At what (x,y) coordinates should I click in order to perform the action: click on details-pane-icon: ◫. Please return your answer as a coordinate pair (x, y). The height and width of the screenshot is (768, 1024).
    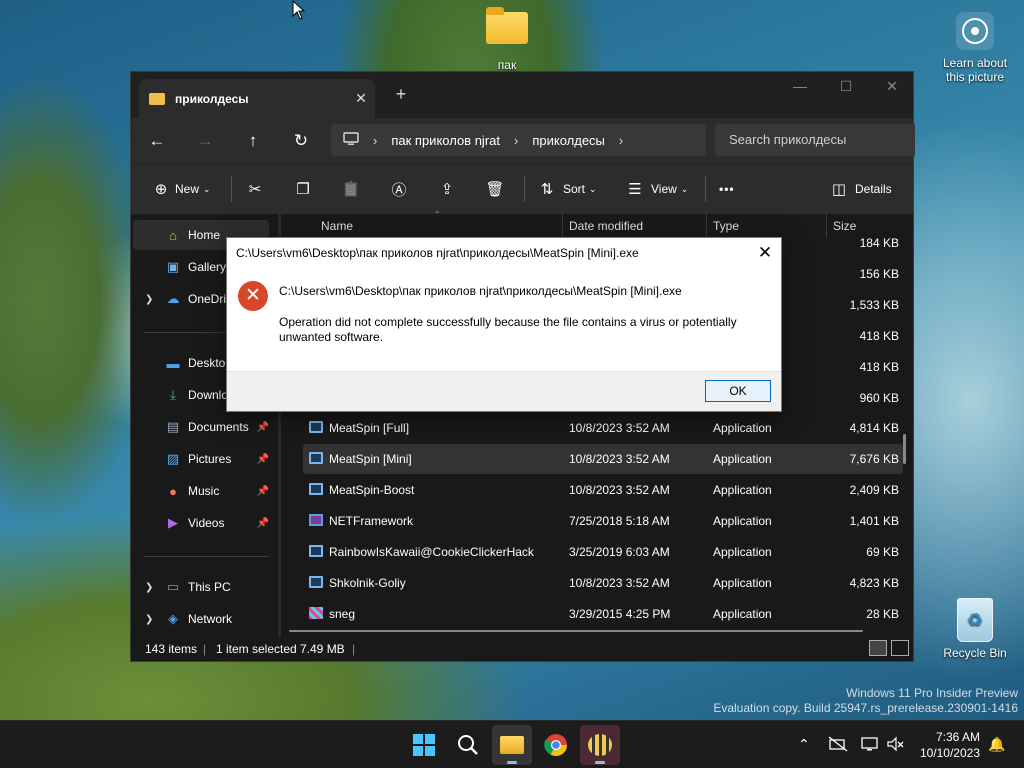
    Looking at the image, I should click on (839, 189).